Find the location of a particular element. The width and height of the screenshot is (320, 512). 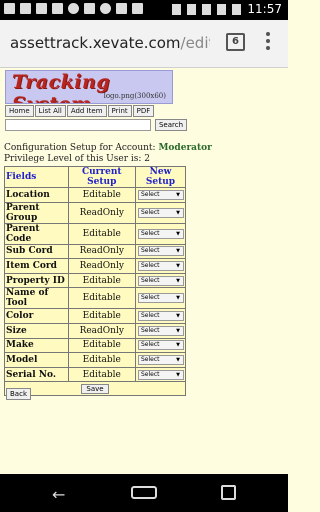

system-nav-bar: ← is located at coordinates (144, 493).